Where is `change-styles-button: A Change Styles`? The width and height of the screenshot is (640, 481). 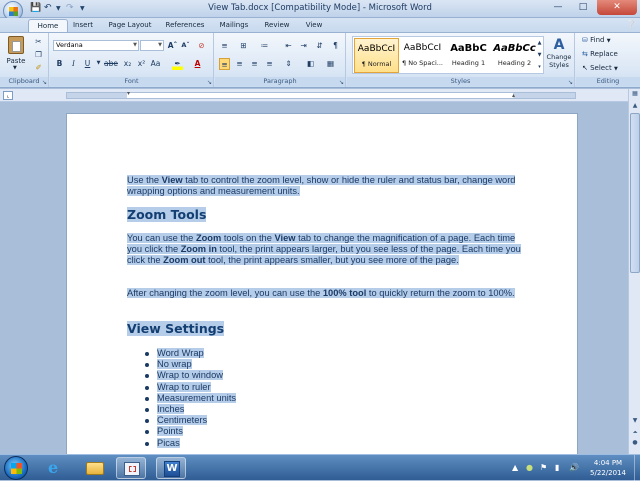
change-styles-button: A Change Styles is located at coordinates (559, 57).